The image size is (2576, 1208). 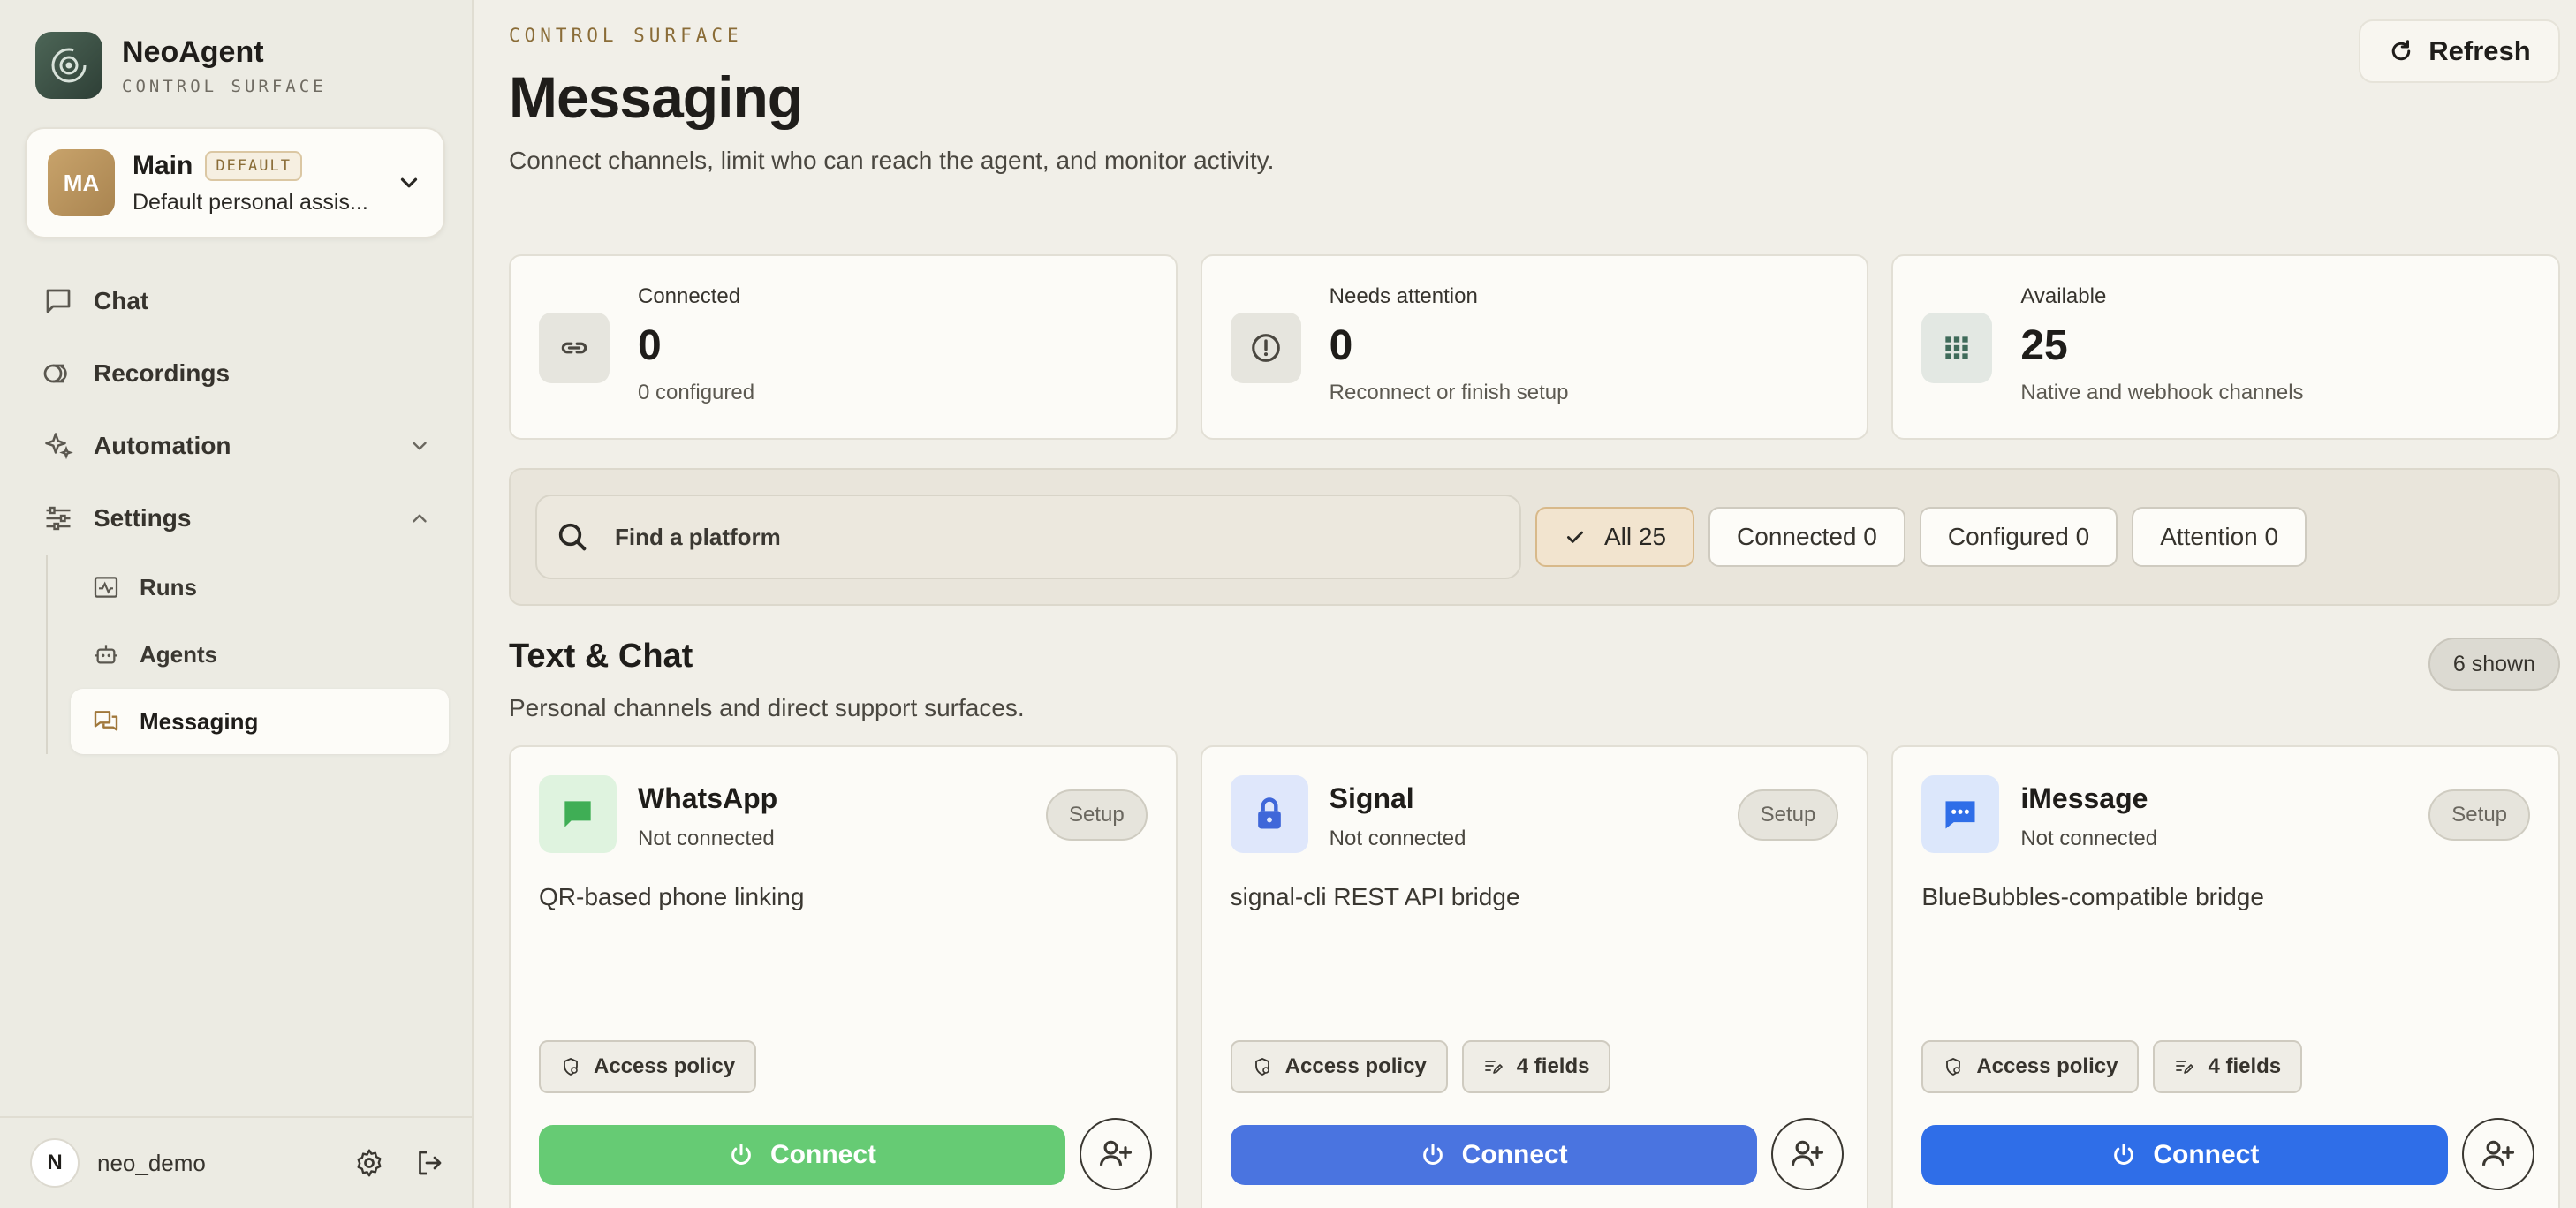 I want to click on nav-label: Chat, so click(x=122, y=300).